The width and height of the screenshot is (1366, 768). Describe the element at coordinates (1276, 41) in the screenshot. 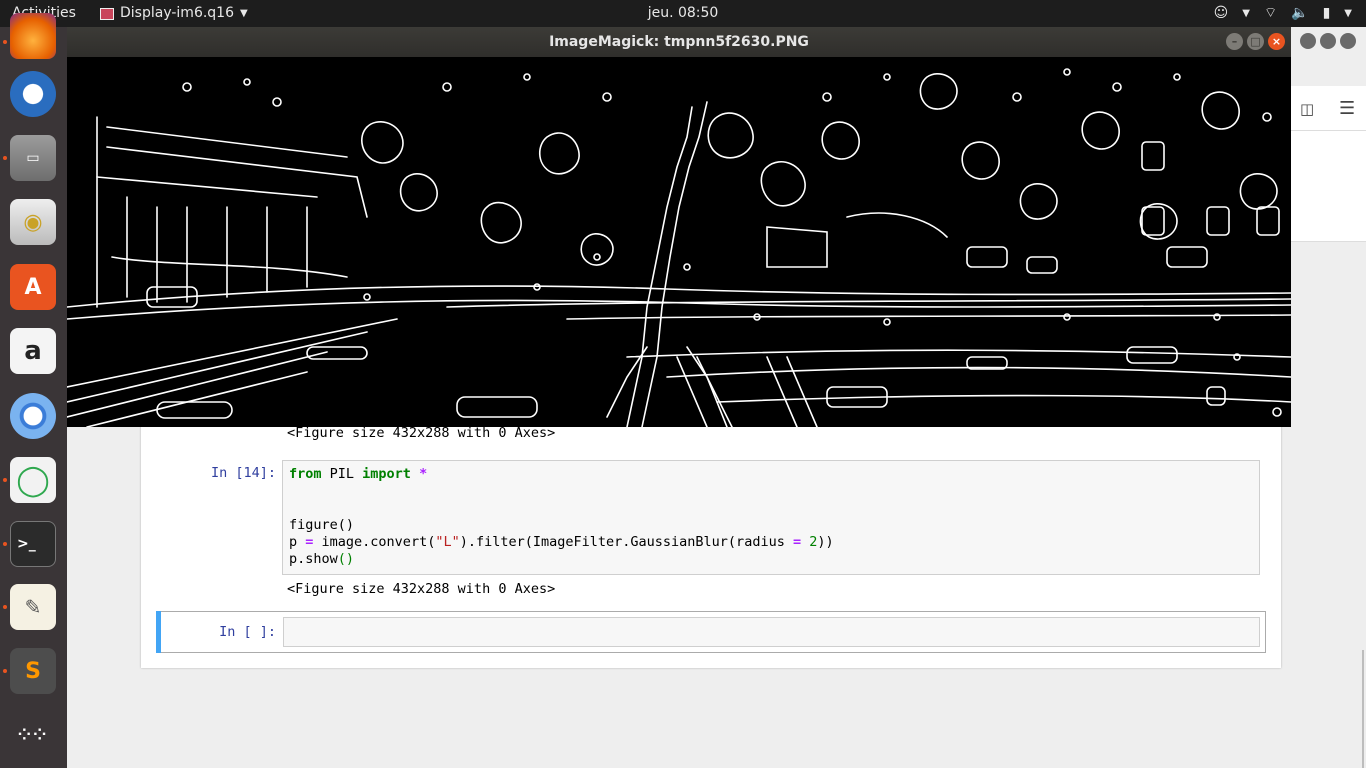

I see `close-icon: ×` at that location.